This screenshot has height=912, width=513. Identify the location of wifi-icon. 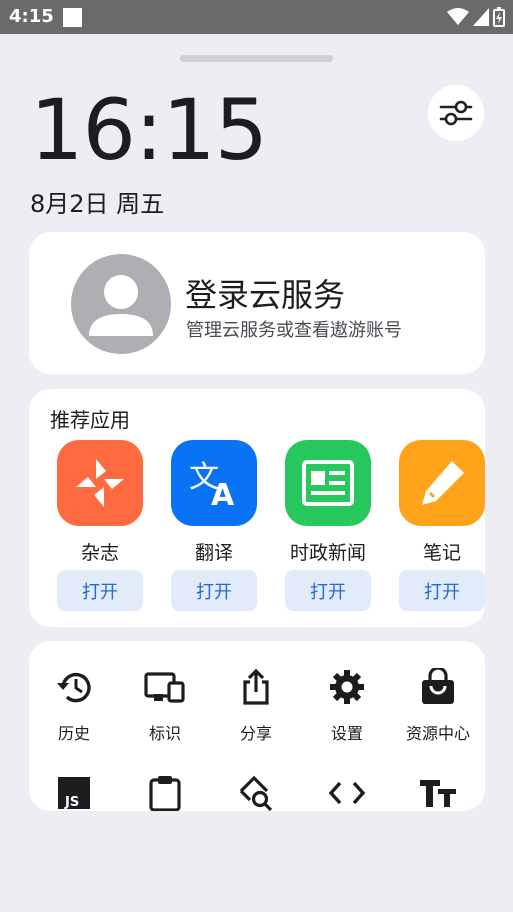
(458, 16).